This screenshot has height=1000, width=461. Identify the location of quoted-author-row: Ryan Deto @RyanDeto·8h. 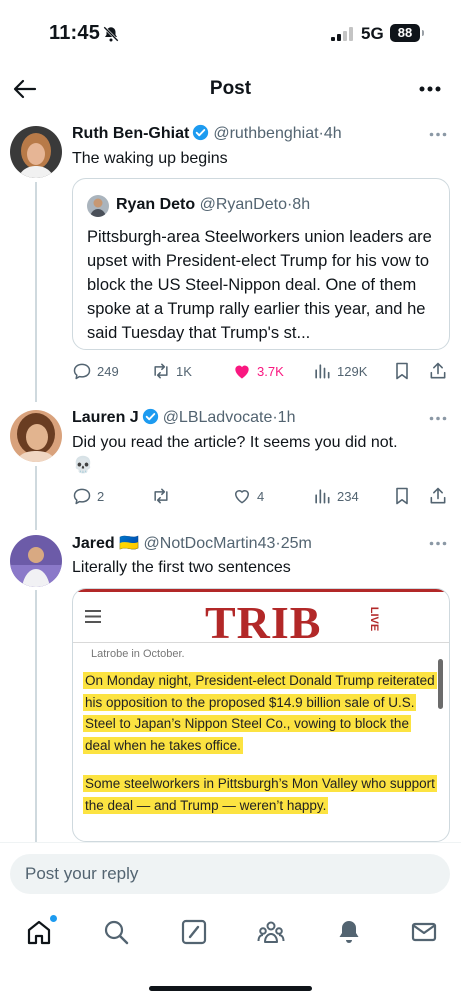
(213, 204).